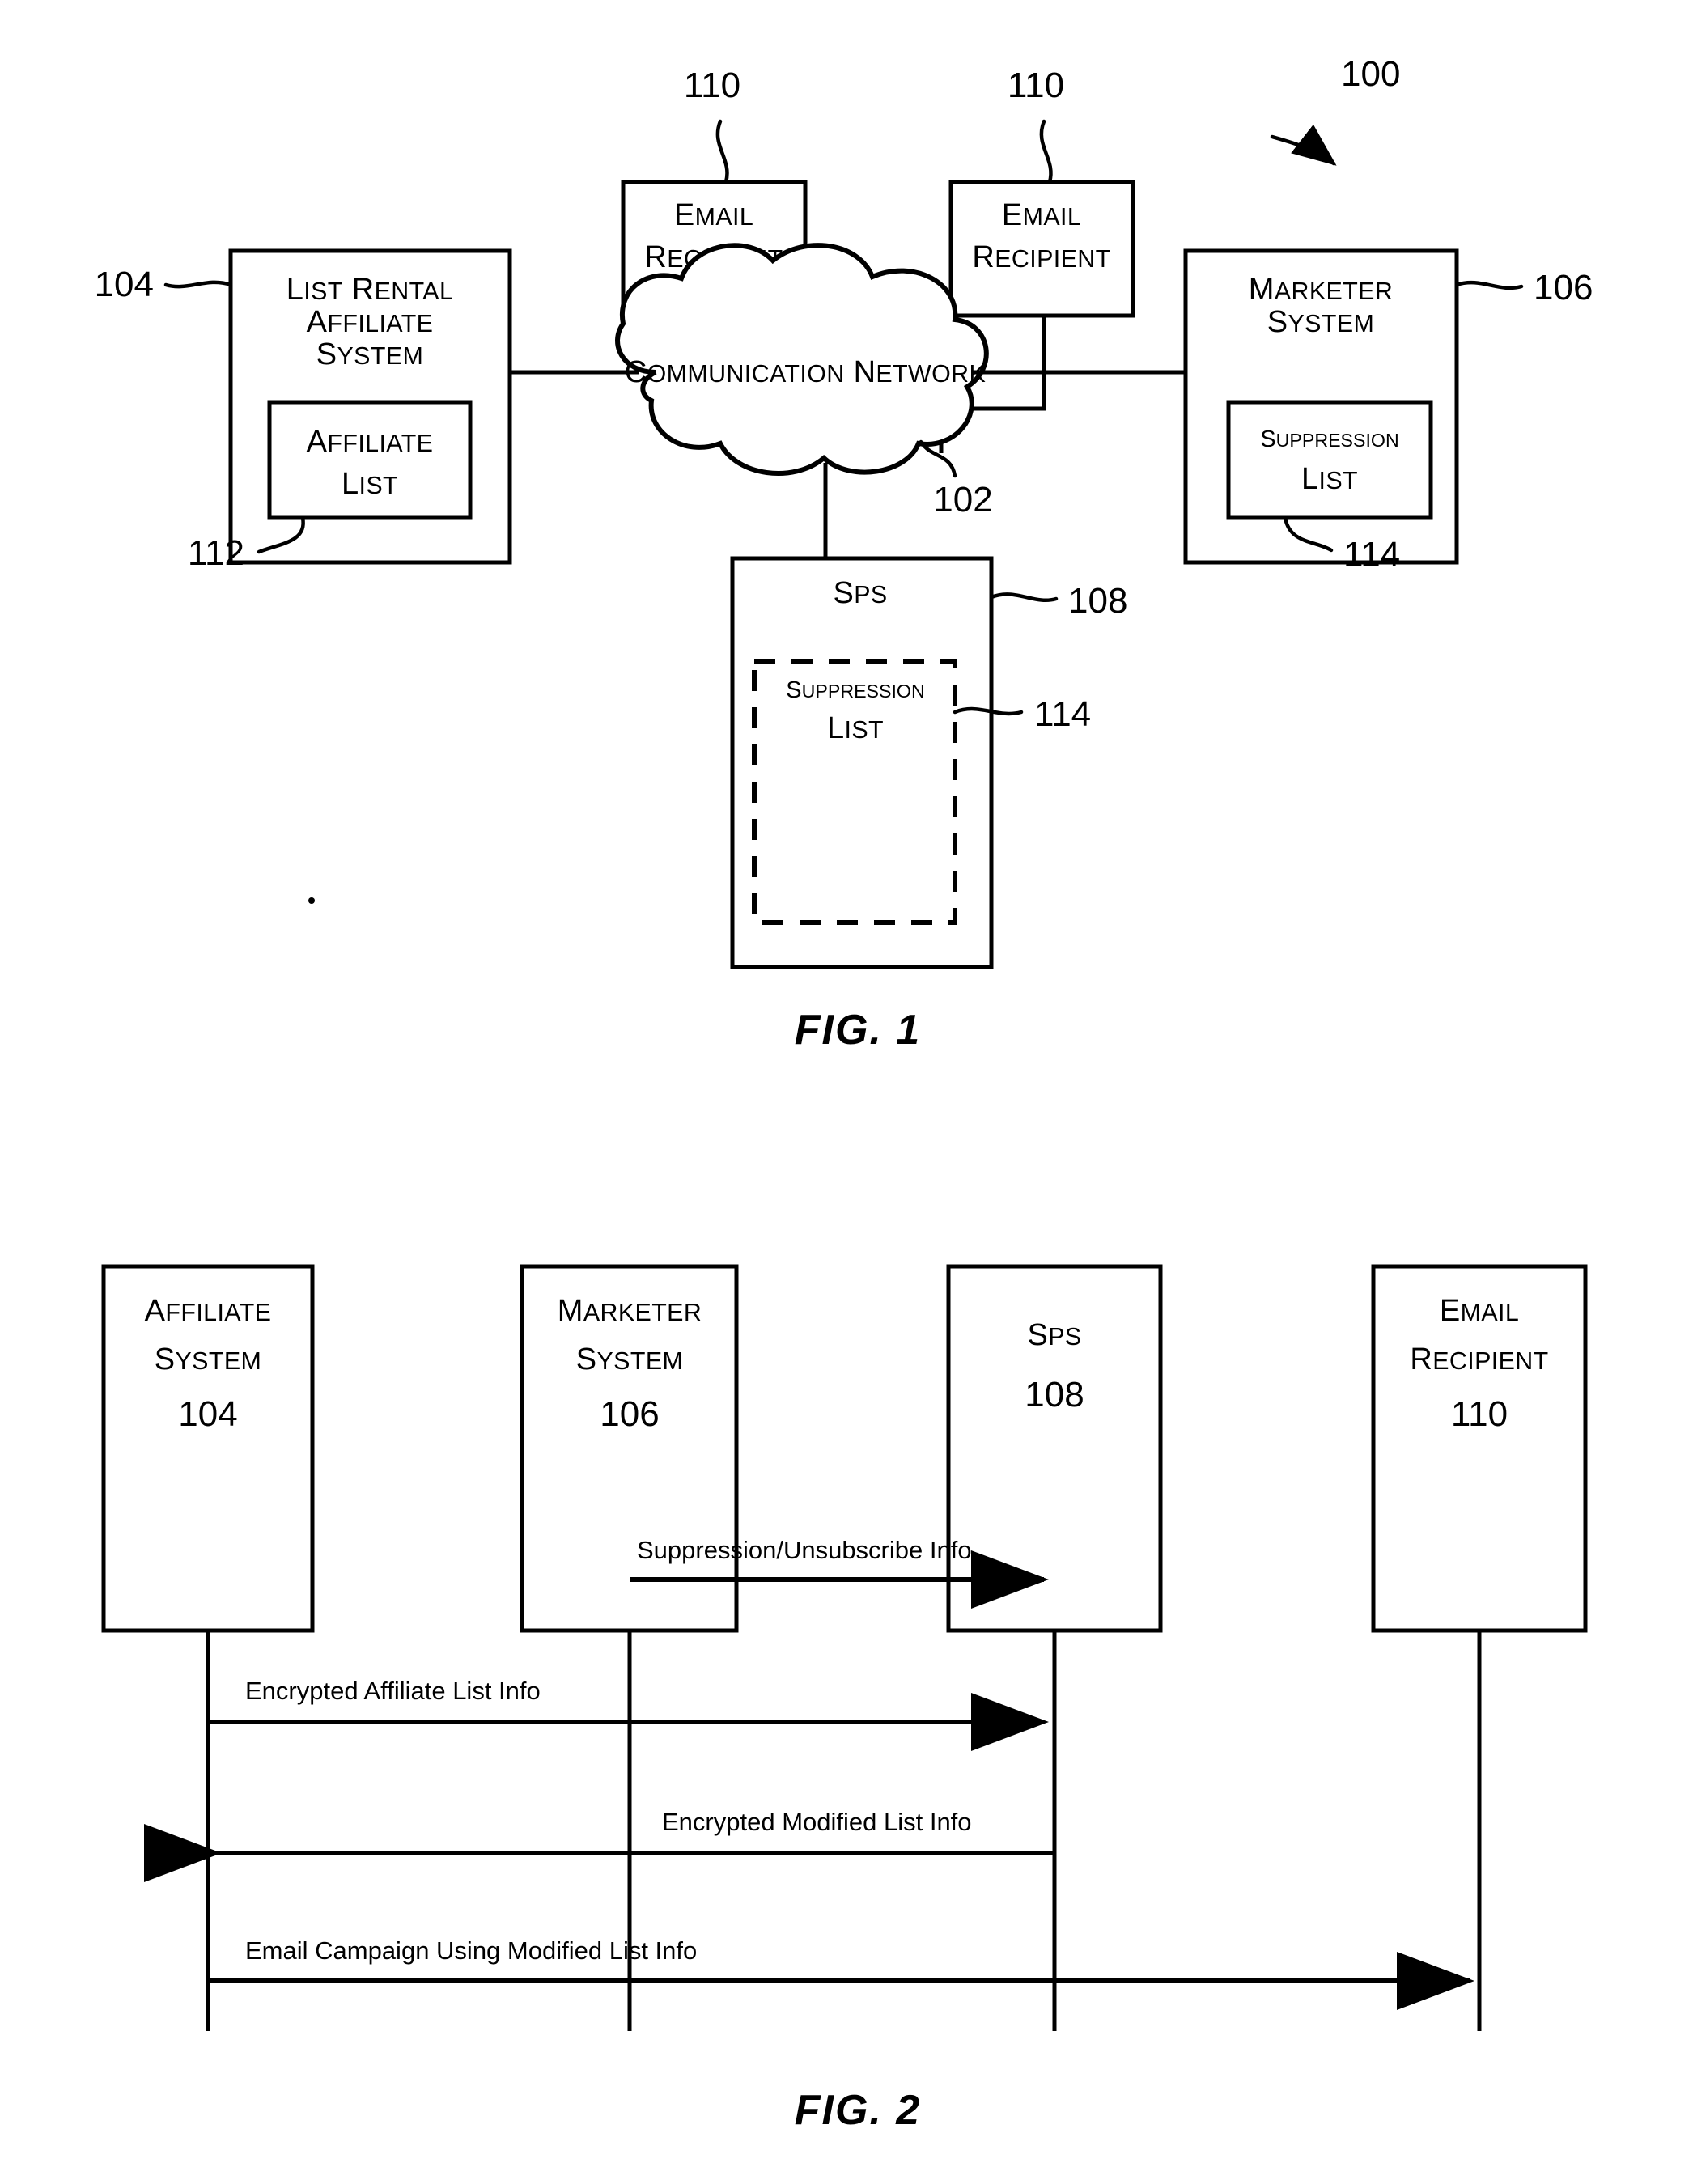  What do you see at coordinates (371, 442) in the screenshot?
I see `affiliate-list-line1: AFFILIATE` at bounding box center [371, 442].